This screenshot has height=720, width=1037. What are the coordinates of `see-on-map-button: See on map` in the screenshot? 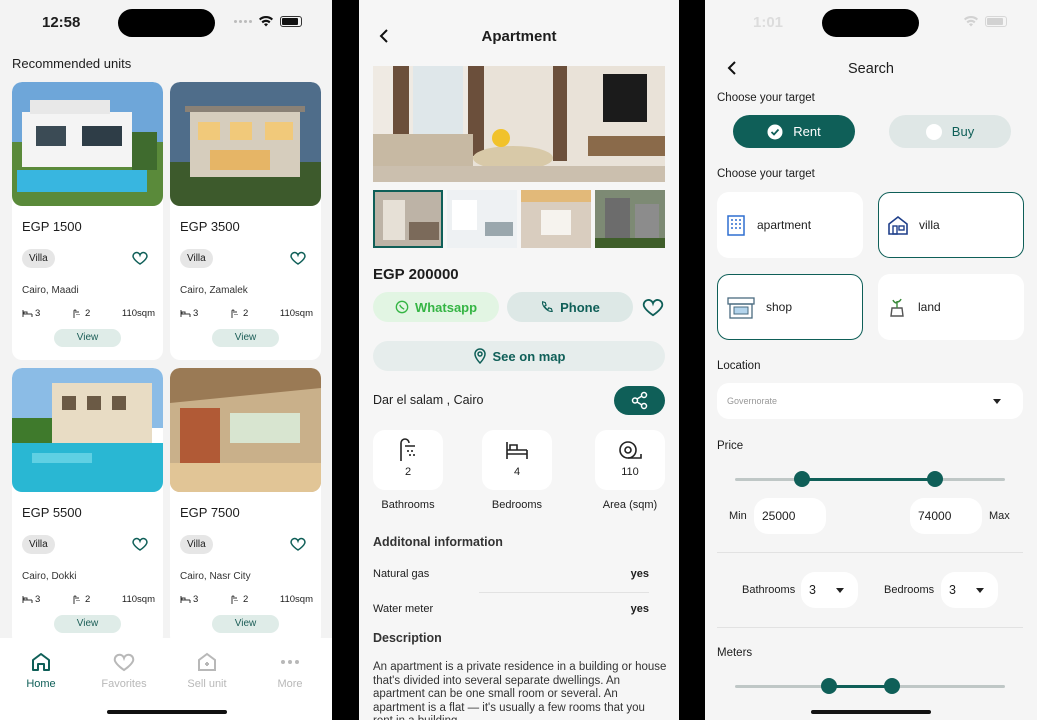 It's located at (519, 356).